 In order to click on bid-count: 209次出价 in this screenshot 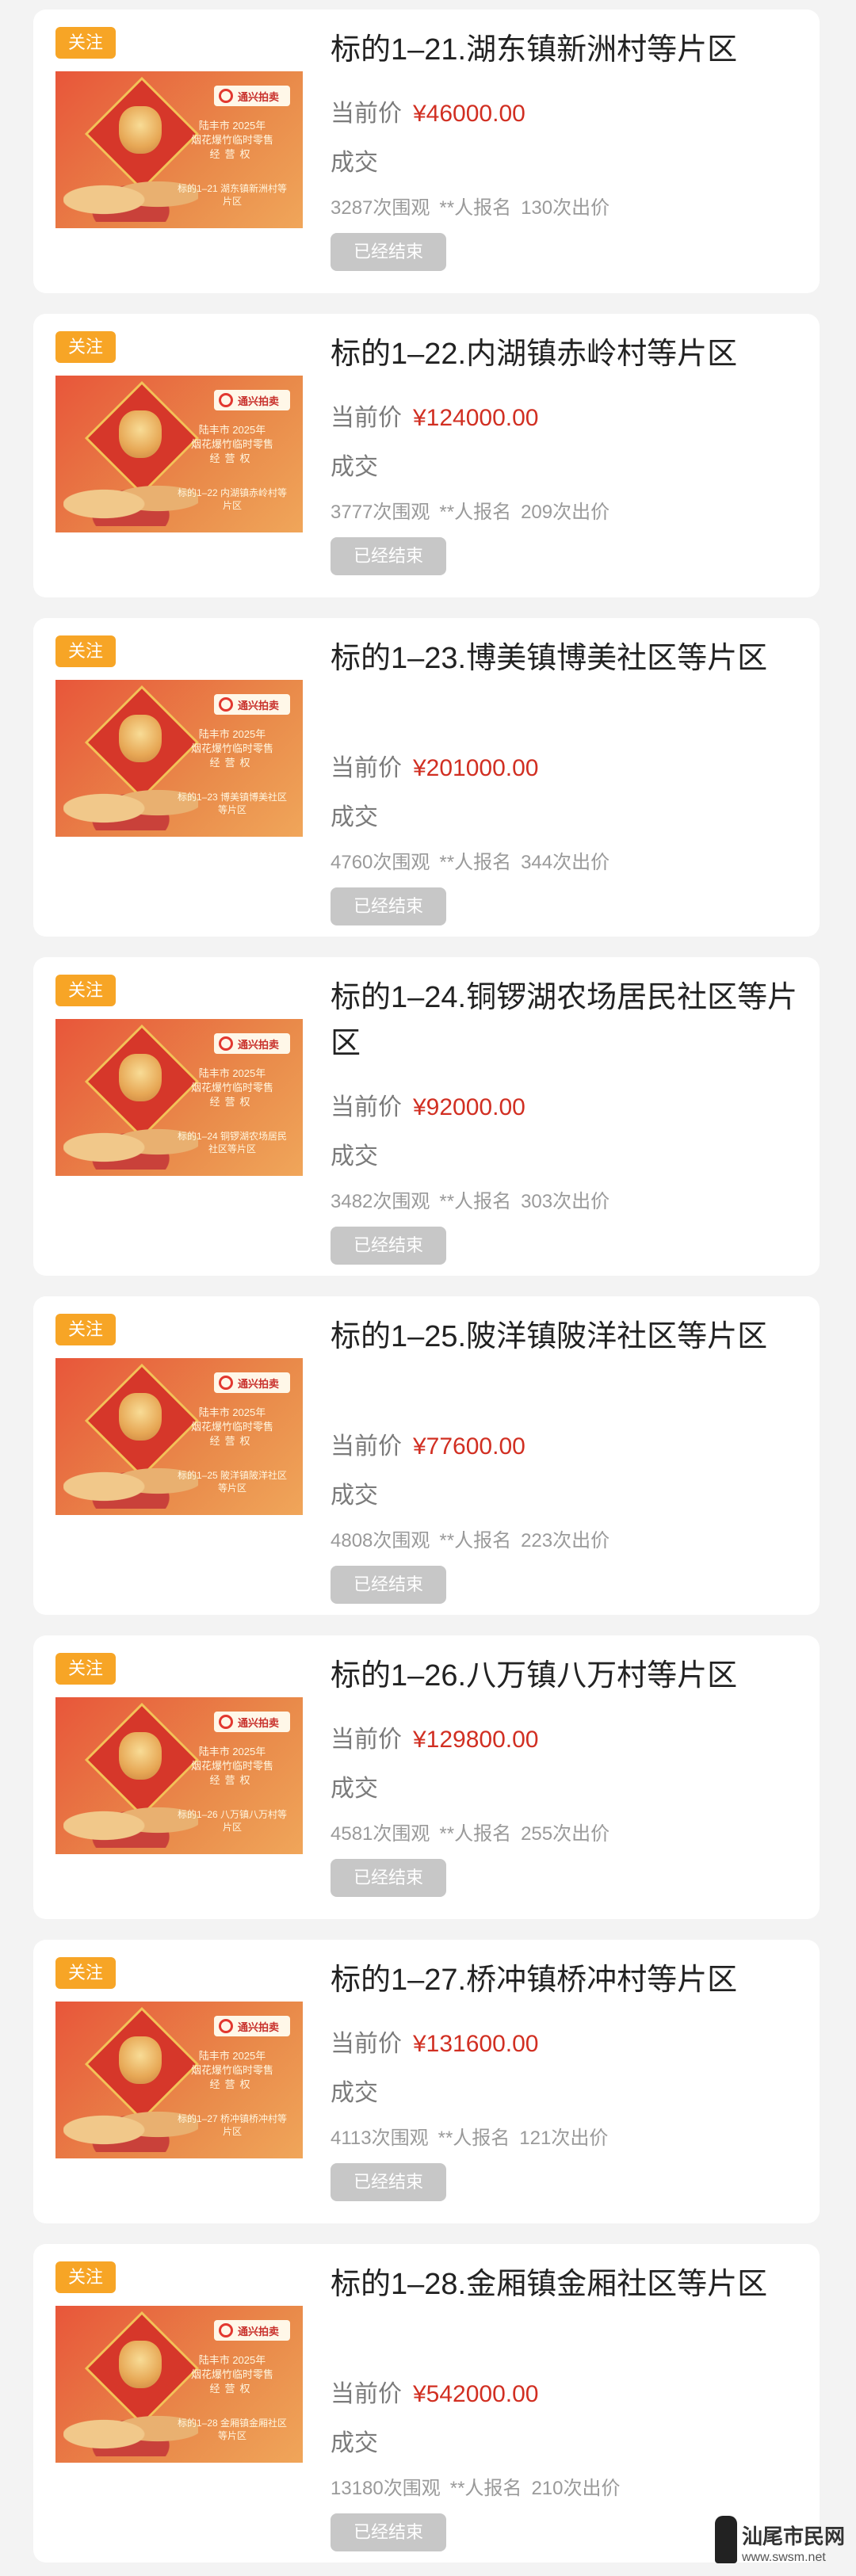, I will do `click(565, 512)`.